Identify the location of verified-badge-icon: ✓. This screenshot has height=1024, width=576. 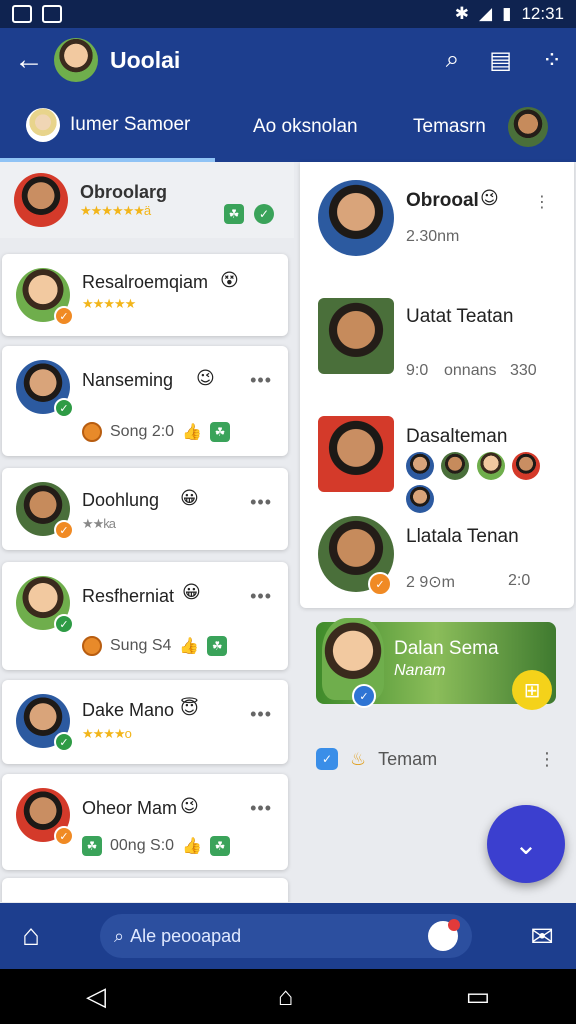
(364, 696).